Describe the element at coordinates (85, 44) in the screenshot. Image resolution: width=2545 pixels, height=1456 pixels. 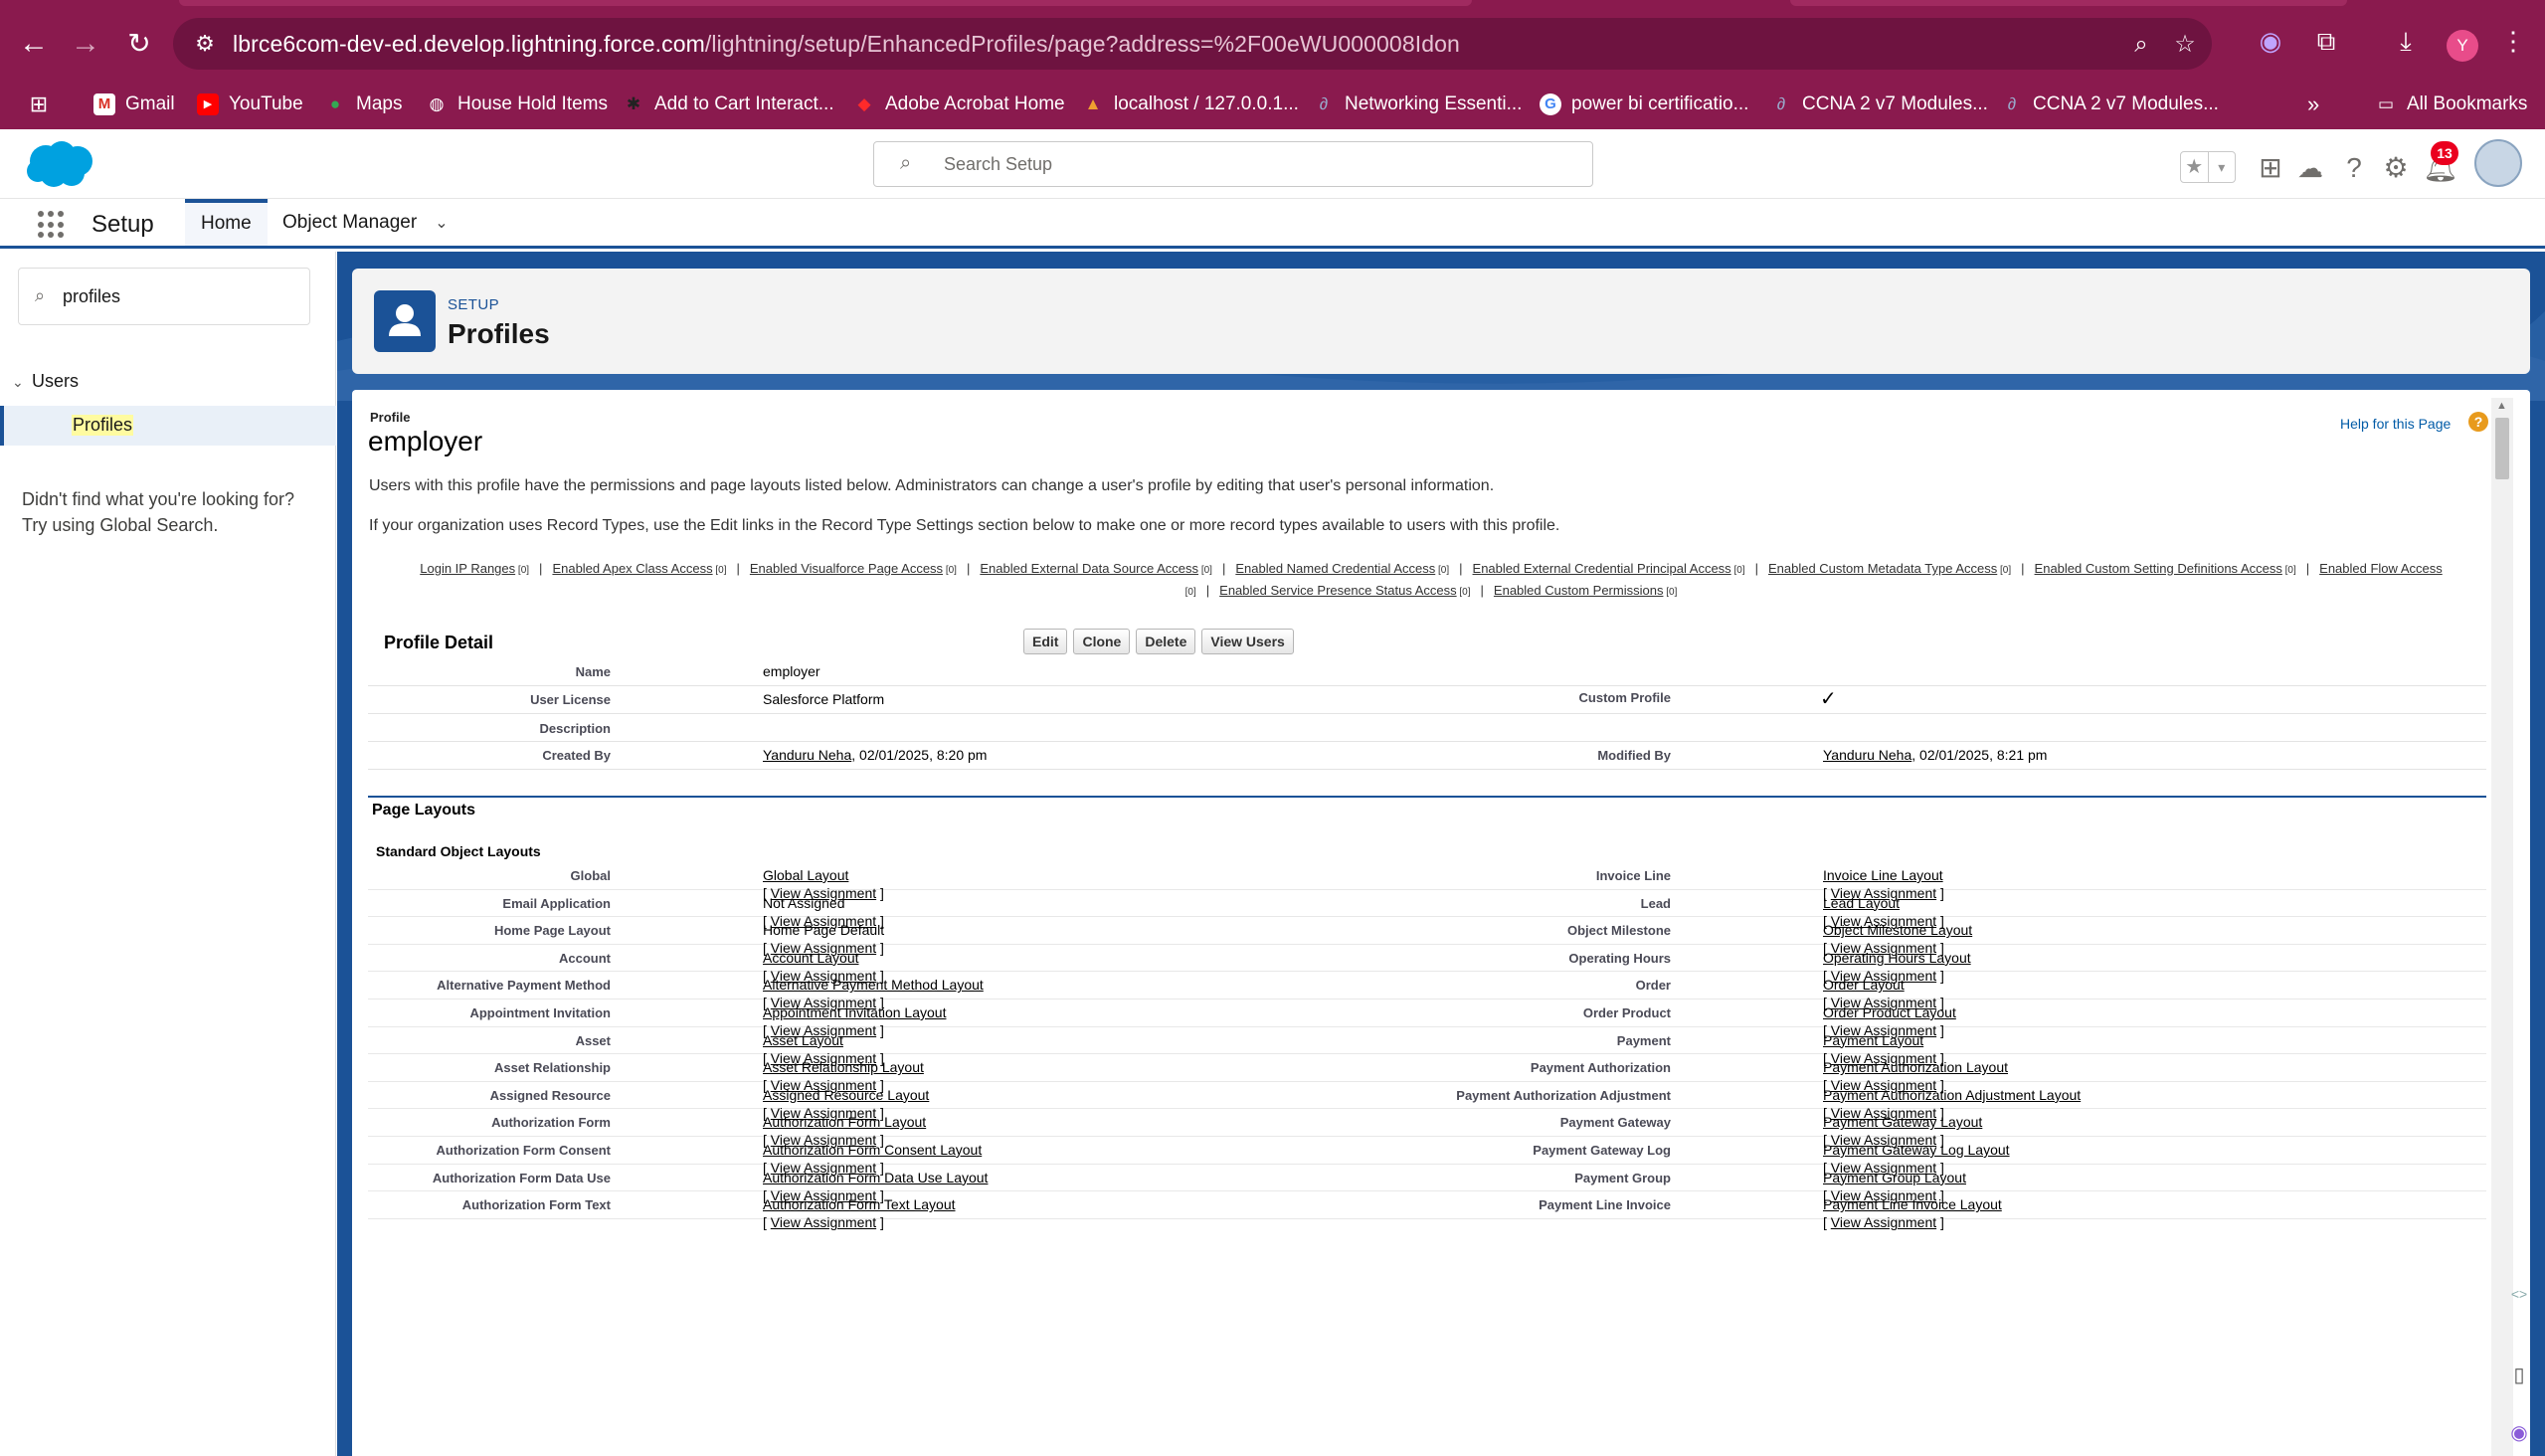
I see `forward-icon: →` at that location.